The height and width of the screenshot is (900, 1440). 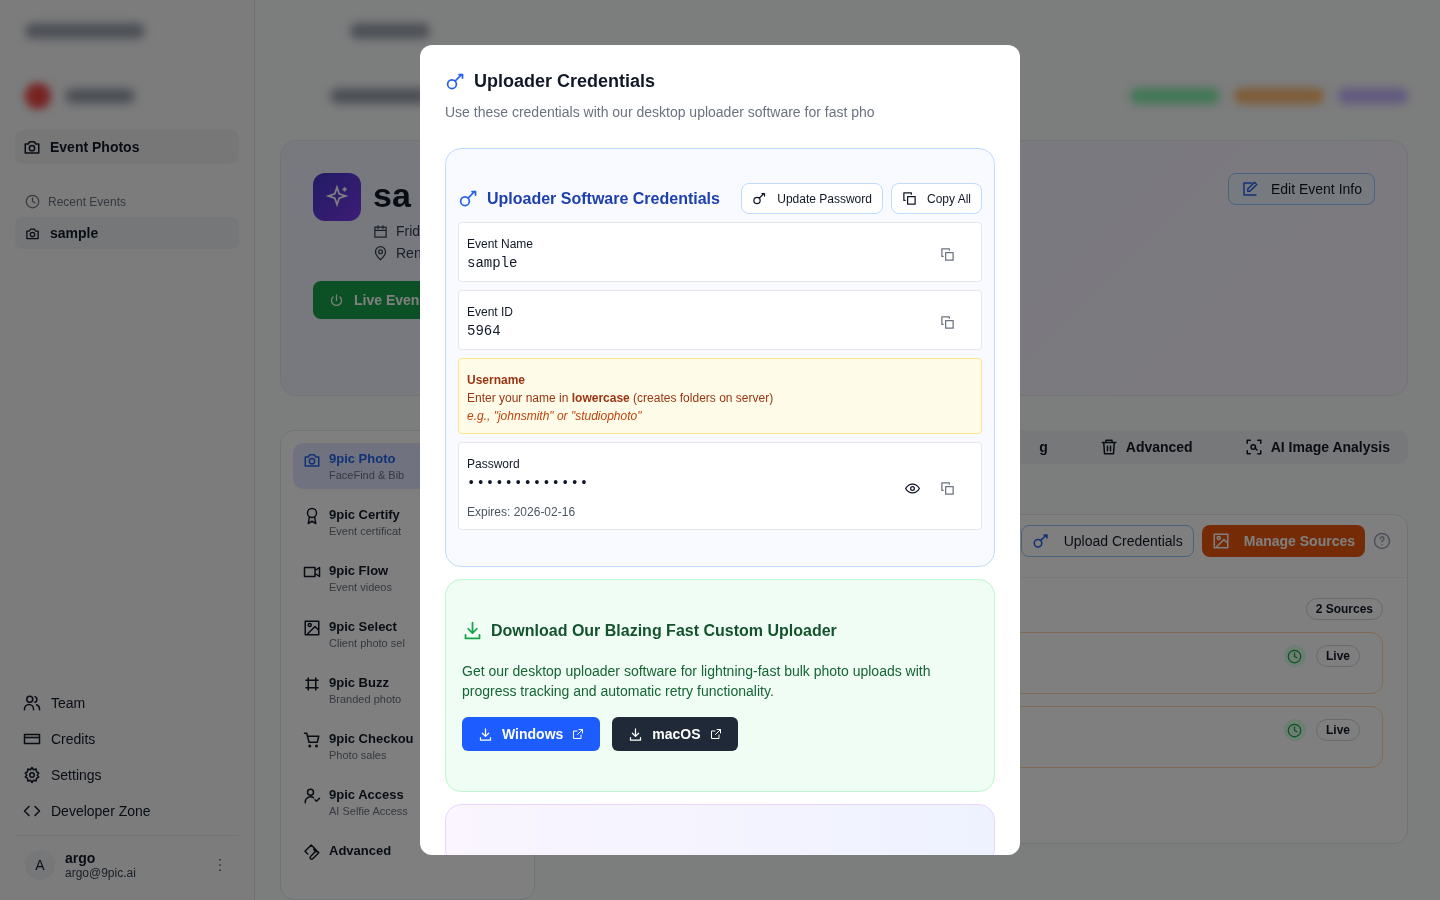 I want to click on nav-item: Credits, so click(x=127, y=739).